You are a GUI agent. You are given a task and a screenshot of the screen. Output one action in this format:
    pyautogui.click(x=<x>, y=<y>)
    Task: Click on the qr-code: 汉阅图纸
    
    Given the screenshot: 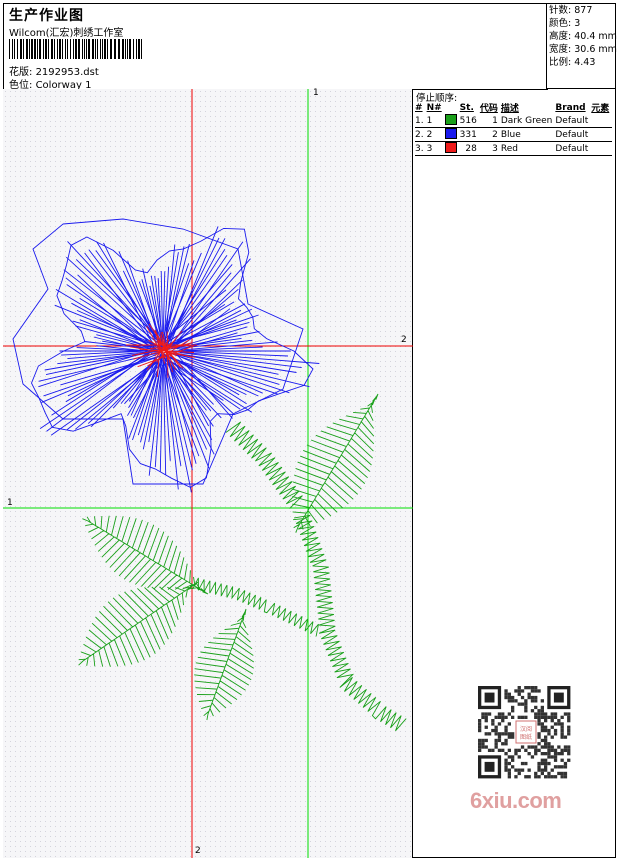 What is the action you would take?
    pyautogui.click(x=525, y=733)
    